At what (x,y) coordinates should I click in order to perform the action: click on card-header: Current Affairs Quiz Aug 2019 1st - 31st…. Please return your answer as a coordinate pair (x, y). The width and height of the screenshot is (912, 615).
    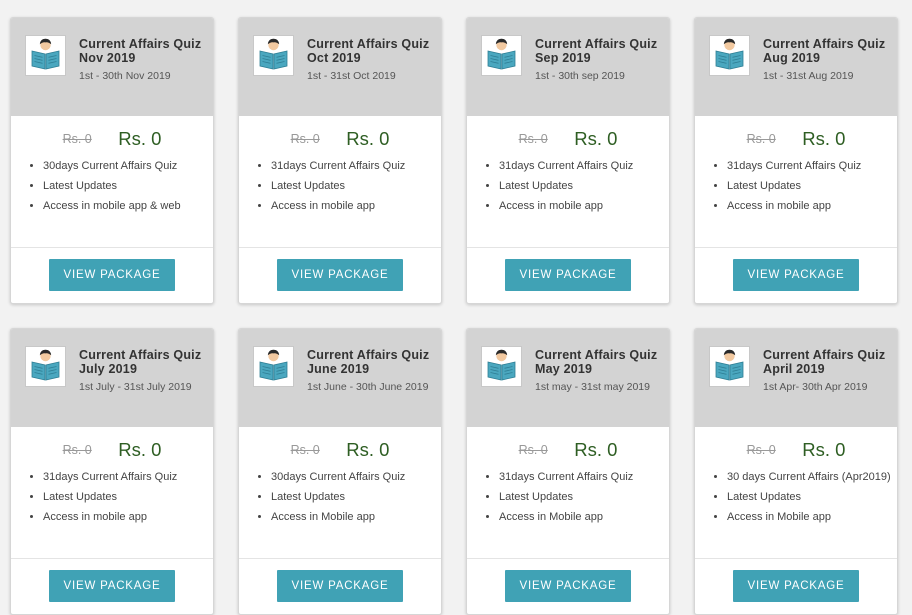
    Looking at the image, I should click on (796, 67).